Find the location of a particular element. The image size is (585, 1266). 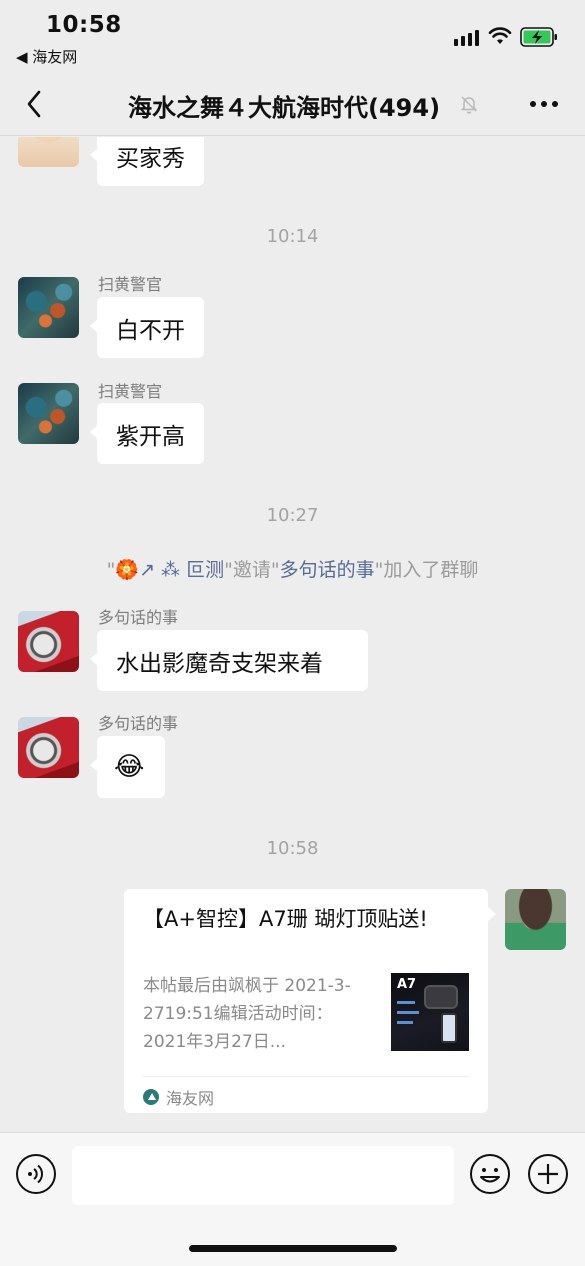

muted-bell-icon is located at coordinates (469, 105).